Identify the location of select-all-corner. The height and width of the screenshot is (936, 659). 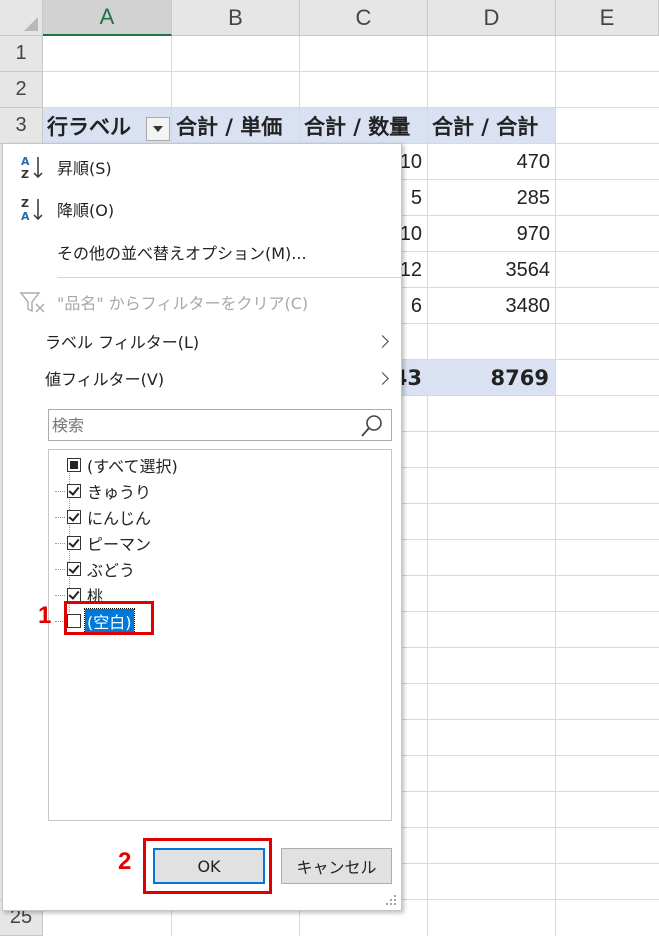
(21, 18).